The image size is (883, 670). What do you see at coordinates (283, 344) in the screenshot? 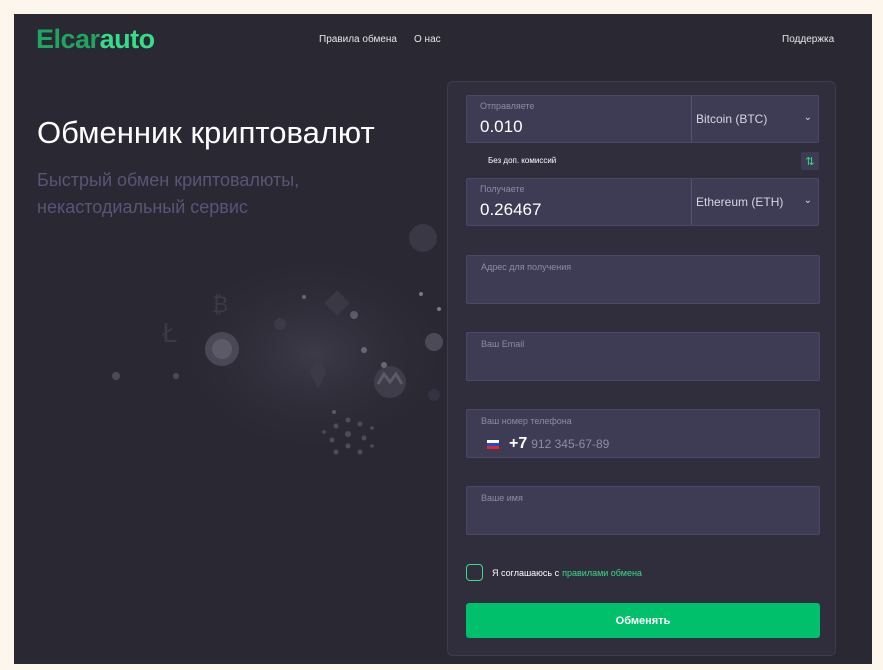
I see `crypto-coins-decoration: Ł ₿` at bounding box center [283, 344].